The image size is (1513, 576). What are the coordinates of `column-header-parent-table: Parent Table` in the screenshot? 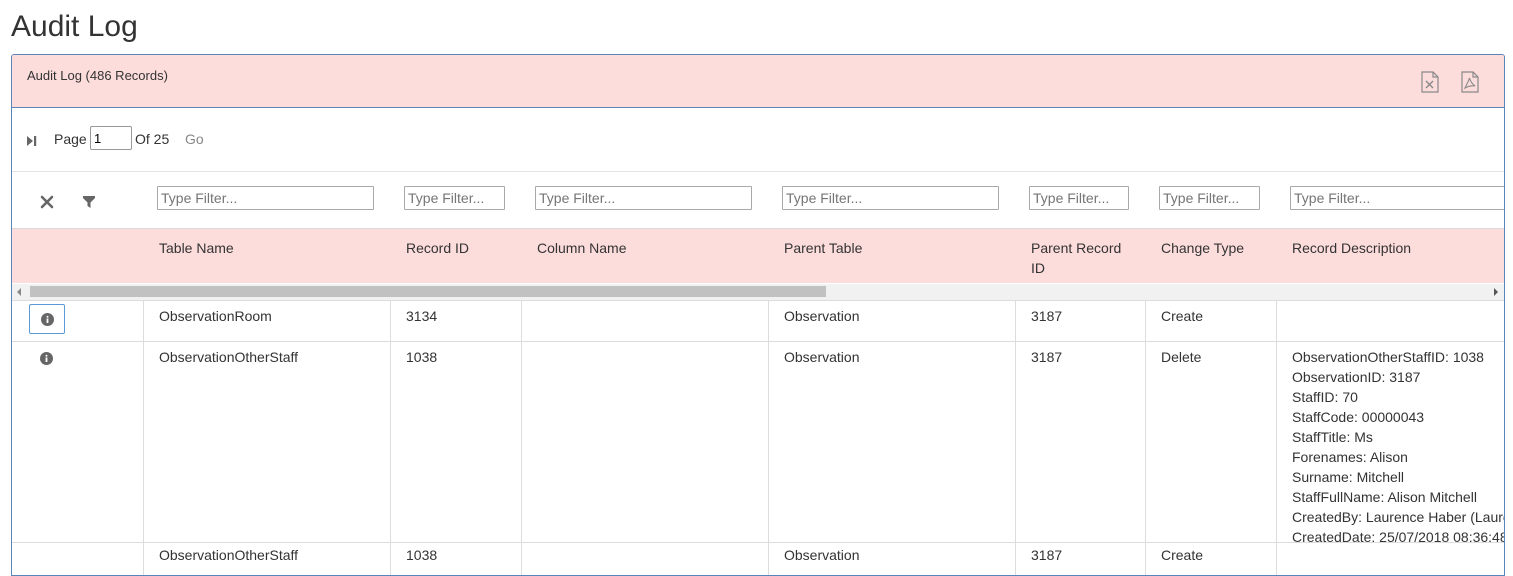 It's located at (823, 248).